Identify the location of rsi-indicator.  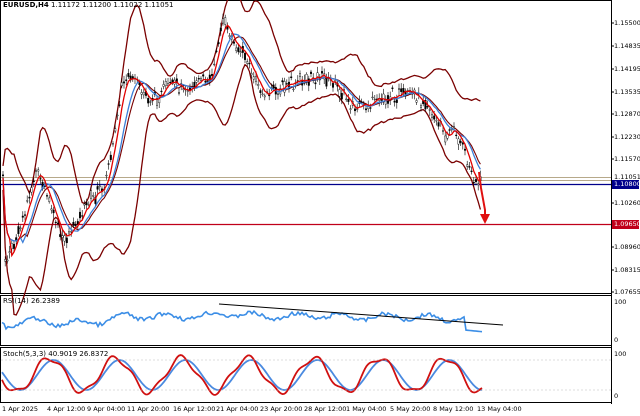
(242, 321).